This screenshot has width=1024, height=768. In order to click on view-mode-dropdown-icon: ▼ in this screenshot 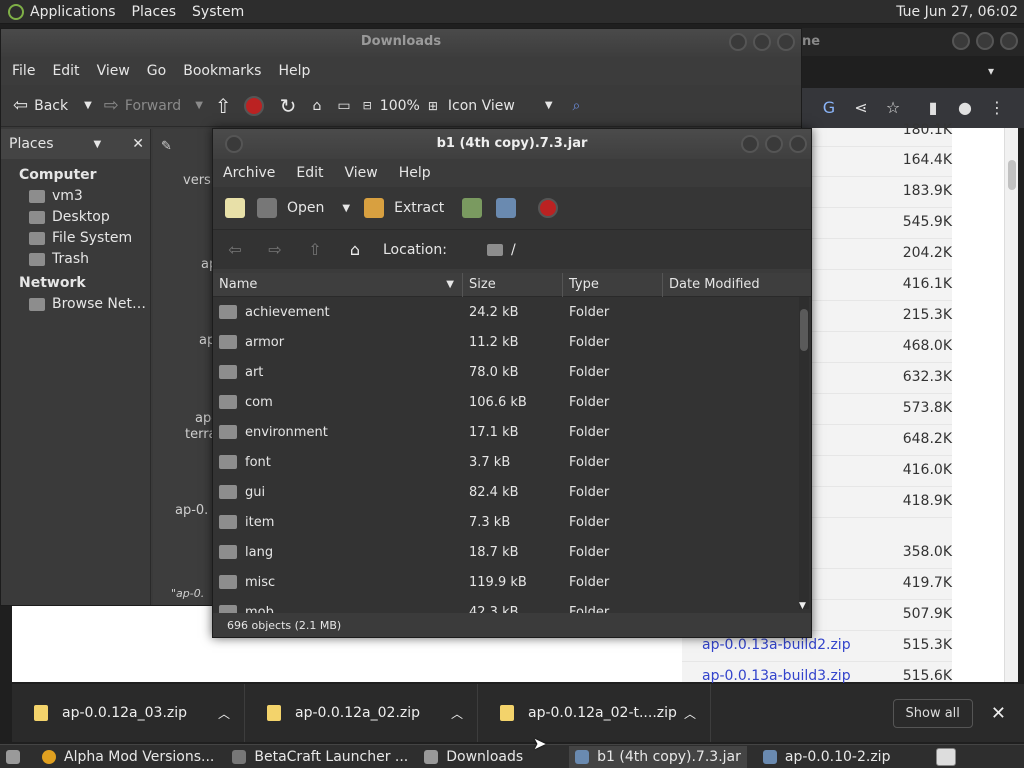, I will do `click(549, 105)`.